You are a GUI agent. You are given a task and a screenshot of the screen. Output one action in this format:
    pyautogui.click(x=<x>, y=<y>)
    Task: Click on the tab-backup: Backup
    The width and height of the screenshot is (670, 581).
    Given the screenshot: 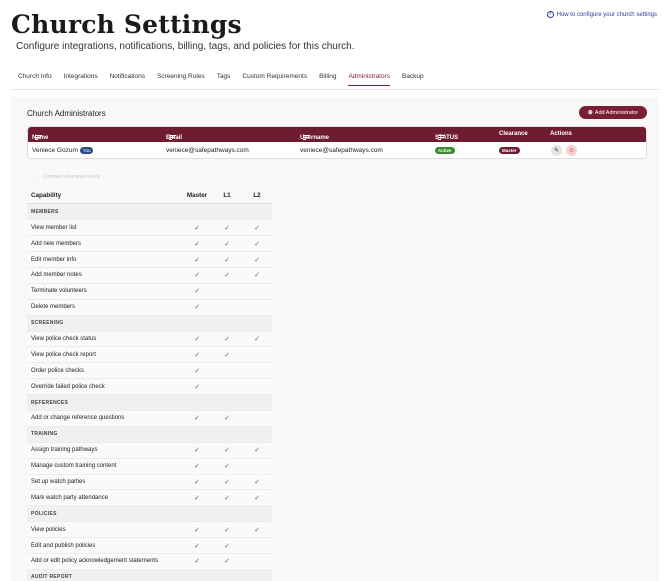 What is the action you would take?
    pyautogui.click(x=413, y=79)
    